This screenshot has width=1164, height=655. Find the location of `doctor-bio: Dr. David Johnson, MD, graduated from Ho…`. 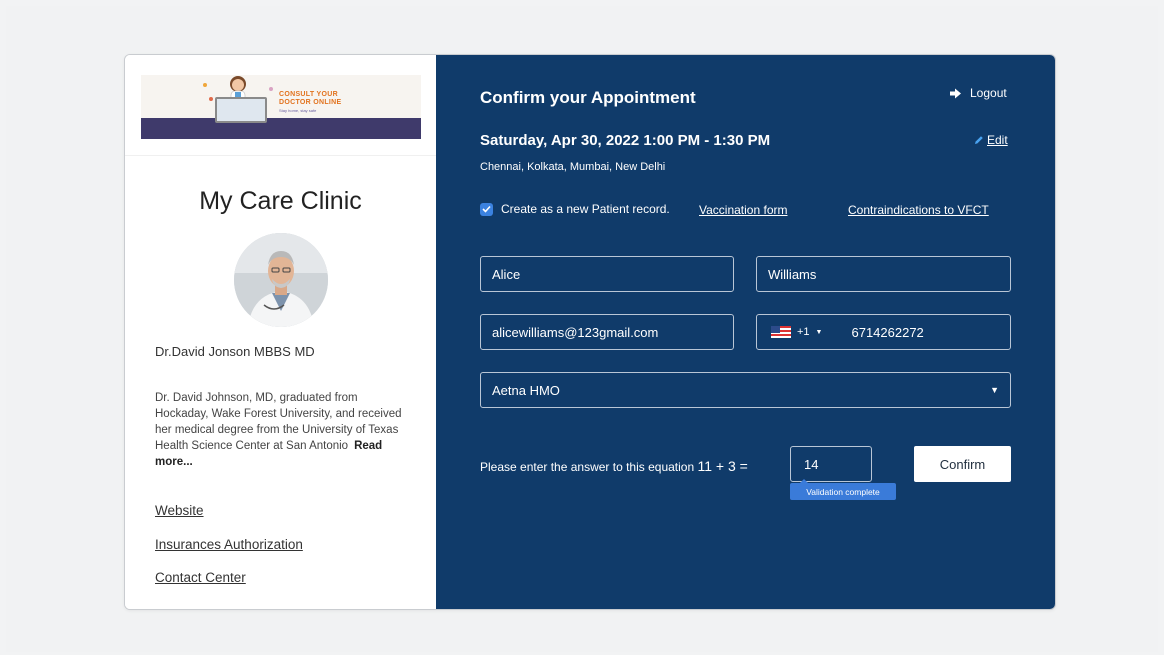

doctor-bio: Dr. David Johnson, MD, graduated from Ho… is located at coordinates (280, 430).